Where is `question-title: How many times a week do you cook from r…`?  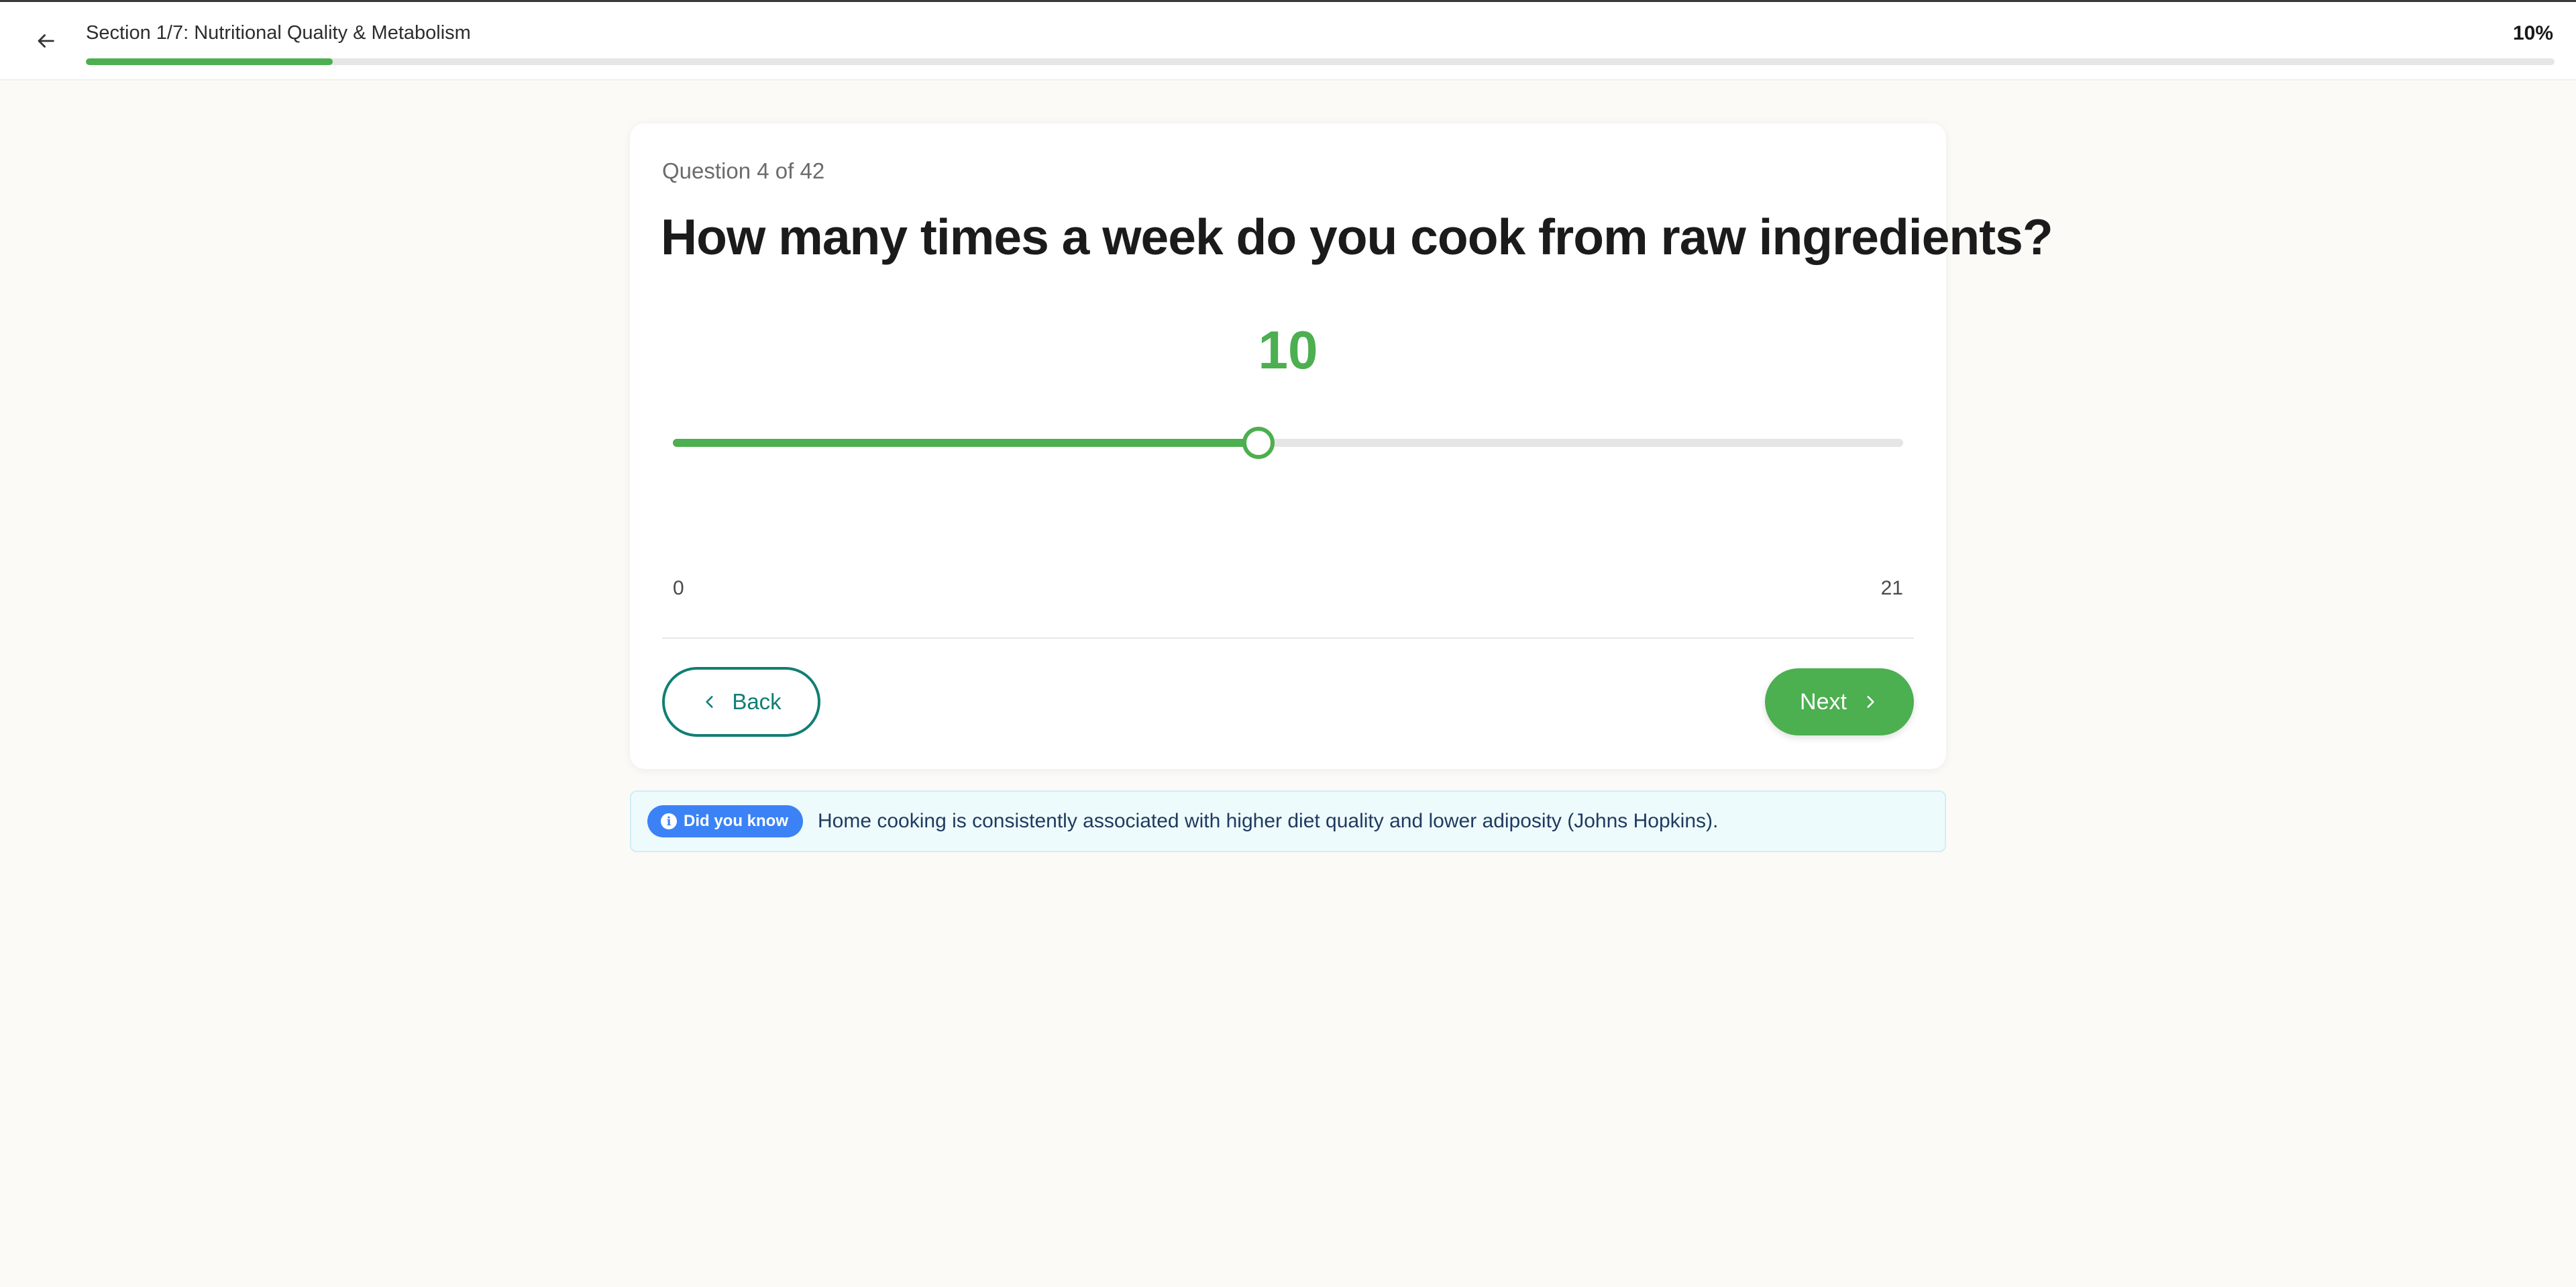 question-title: How many times a week do you cook from r… is located at coordinates (1357, 237).